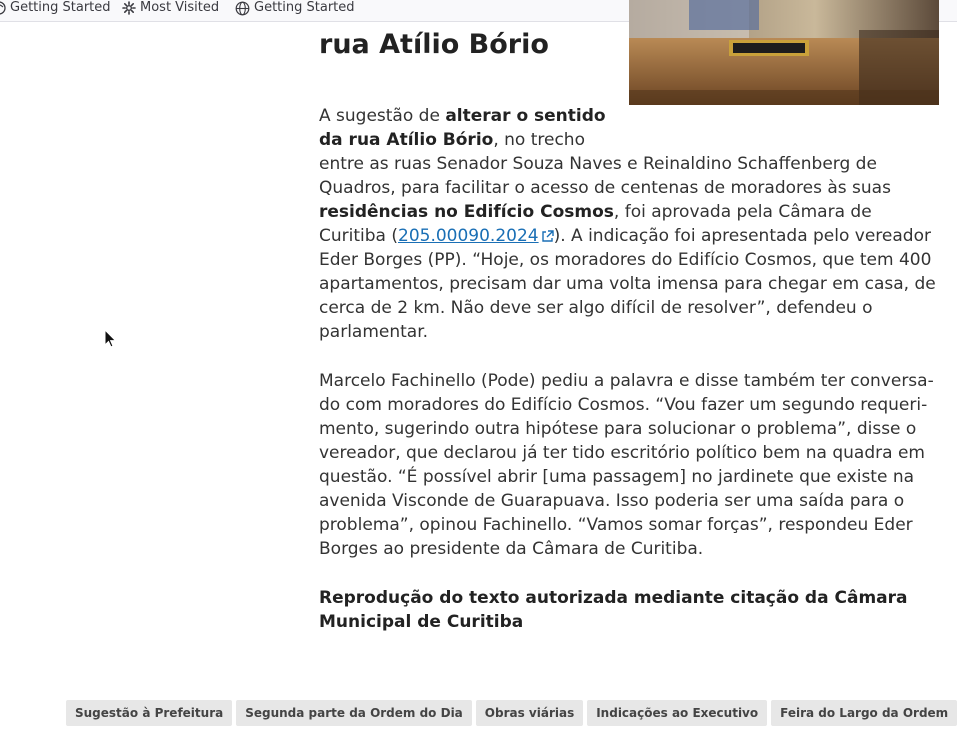 This screenshot has width=957, height=741. Describe the element at coordinates (784, 52) in the screenshot. I see `article-photo` at that location.